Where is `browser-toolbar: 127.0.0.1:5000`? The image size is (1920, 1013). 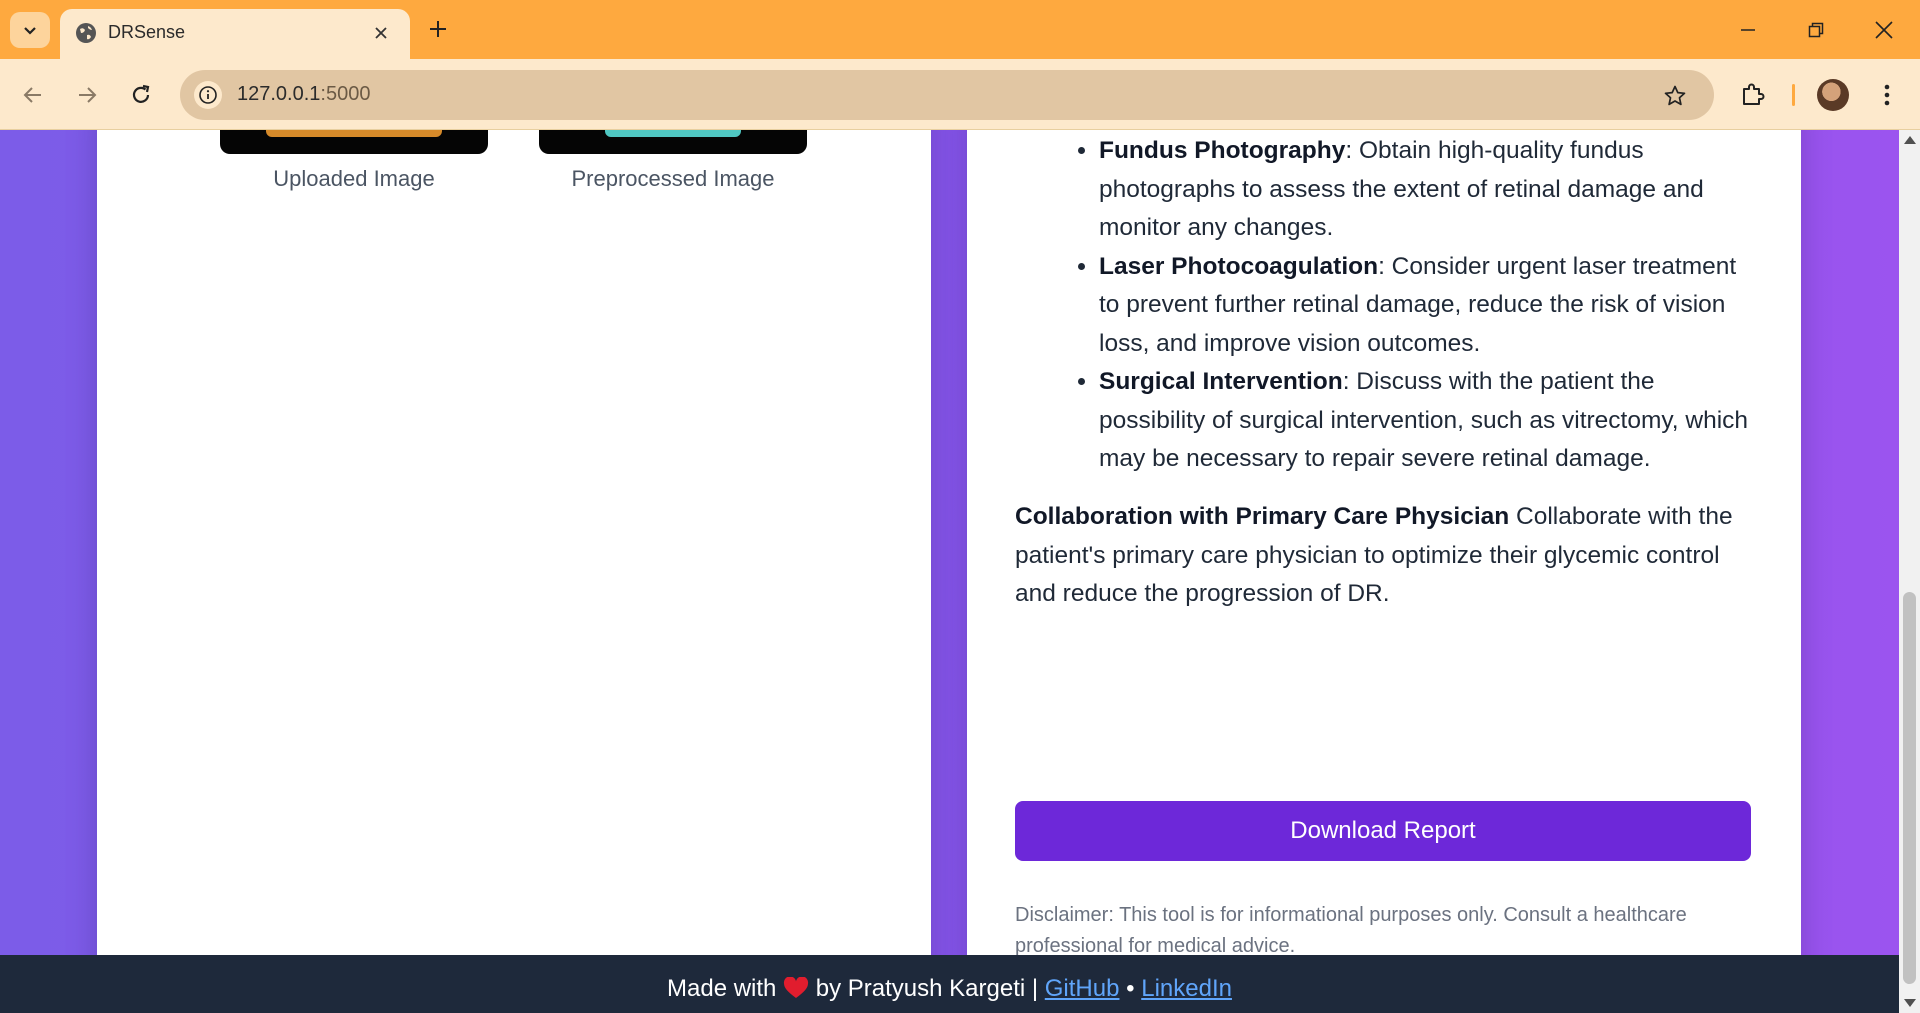
browser-toolbar: 127.0.0.1:5000 is located at coordinates (960, 94).